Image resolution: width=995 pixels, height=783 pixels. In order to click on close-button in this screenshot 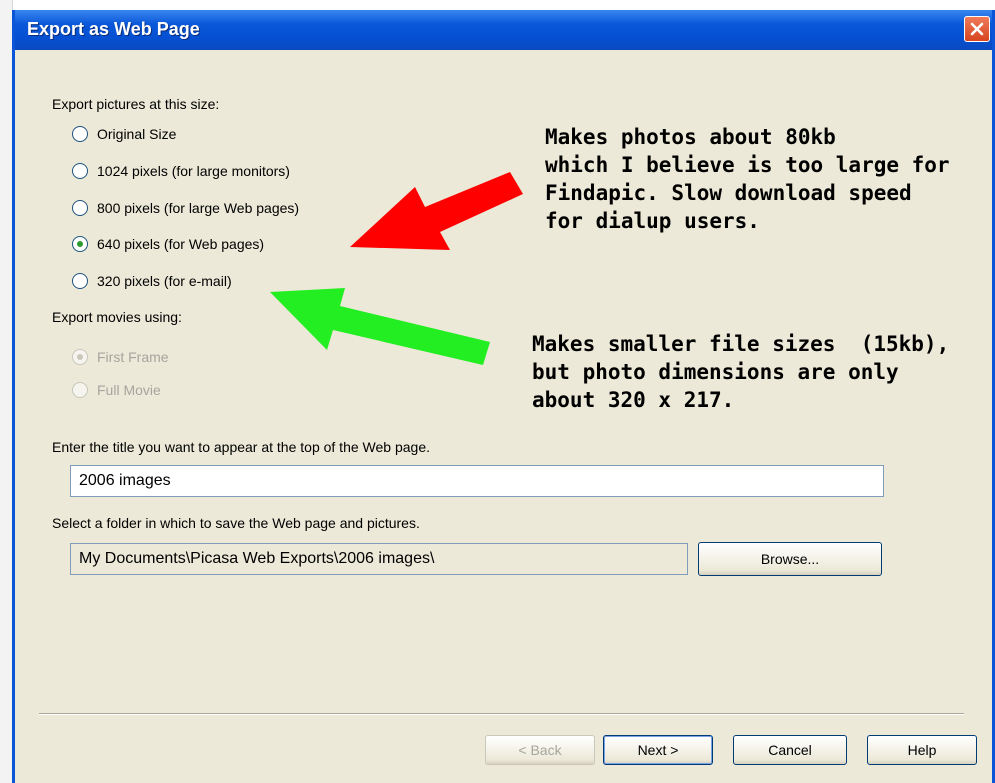, I will do `click(977, 29)`.